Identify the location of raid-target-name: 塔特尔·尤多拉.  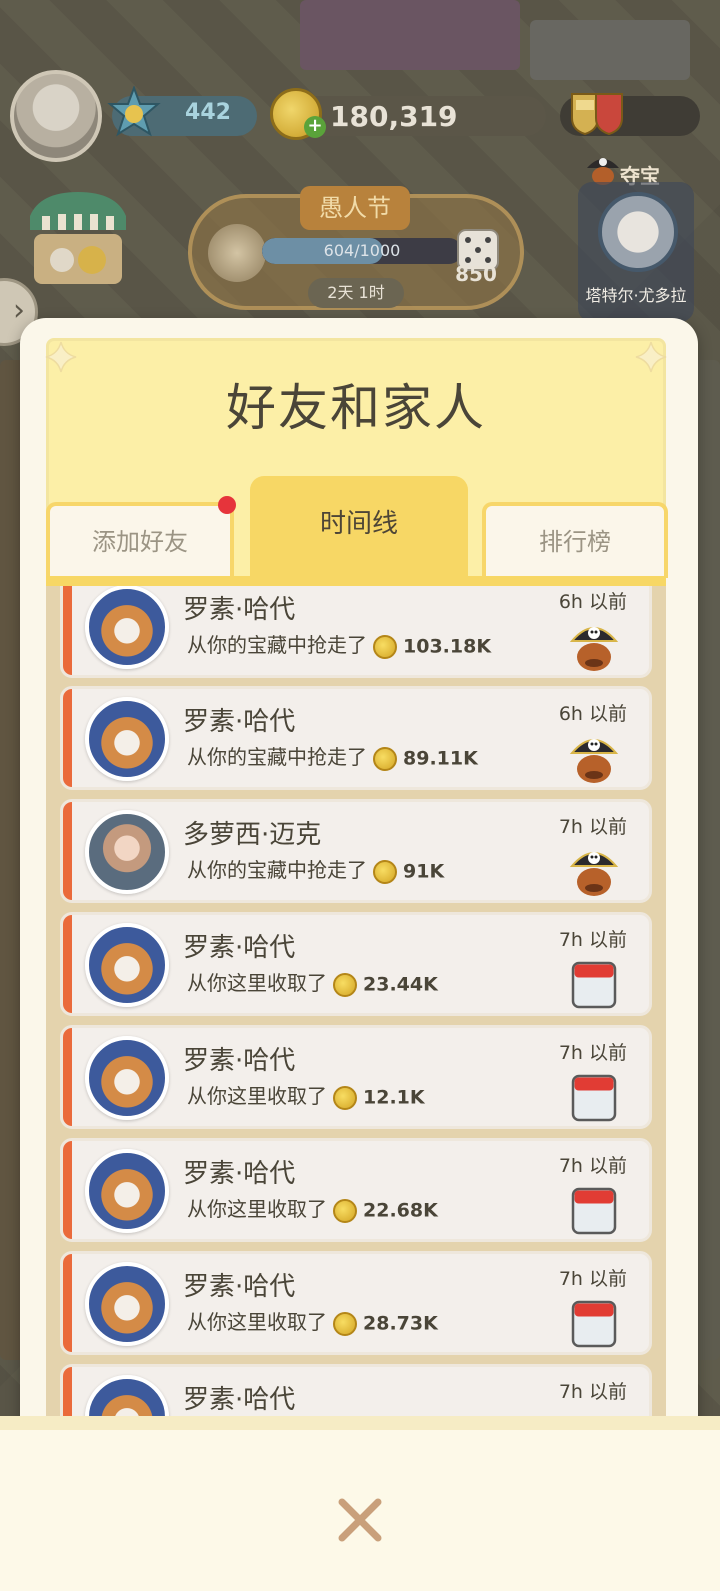
(636, 295).